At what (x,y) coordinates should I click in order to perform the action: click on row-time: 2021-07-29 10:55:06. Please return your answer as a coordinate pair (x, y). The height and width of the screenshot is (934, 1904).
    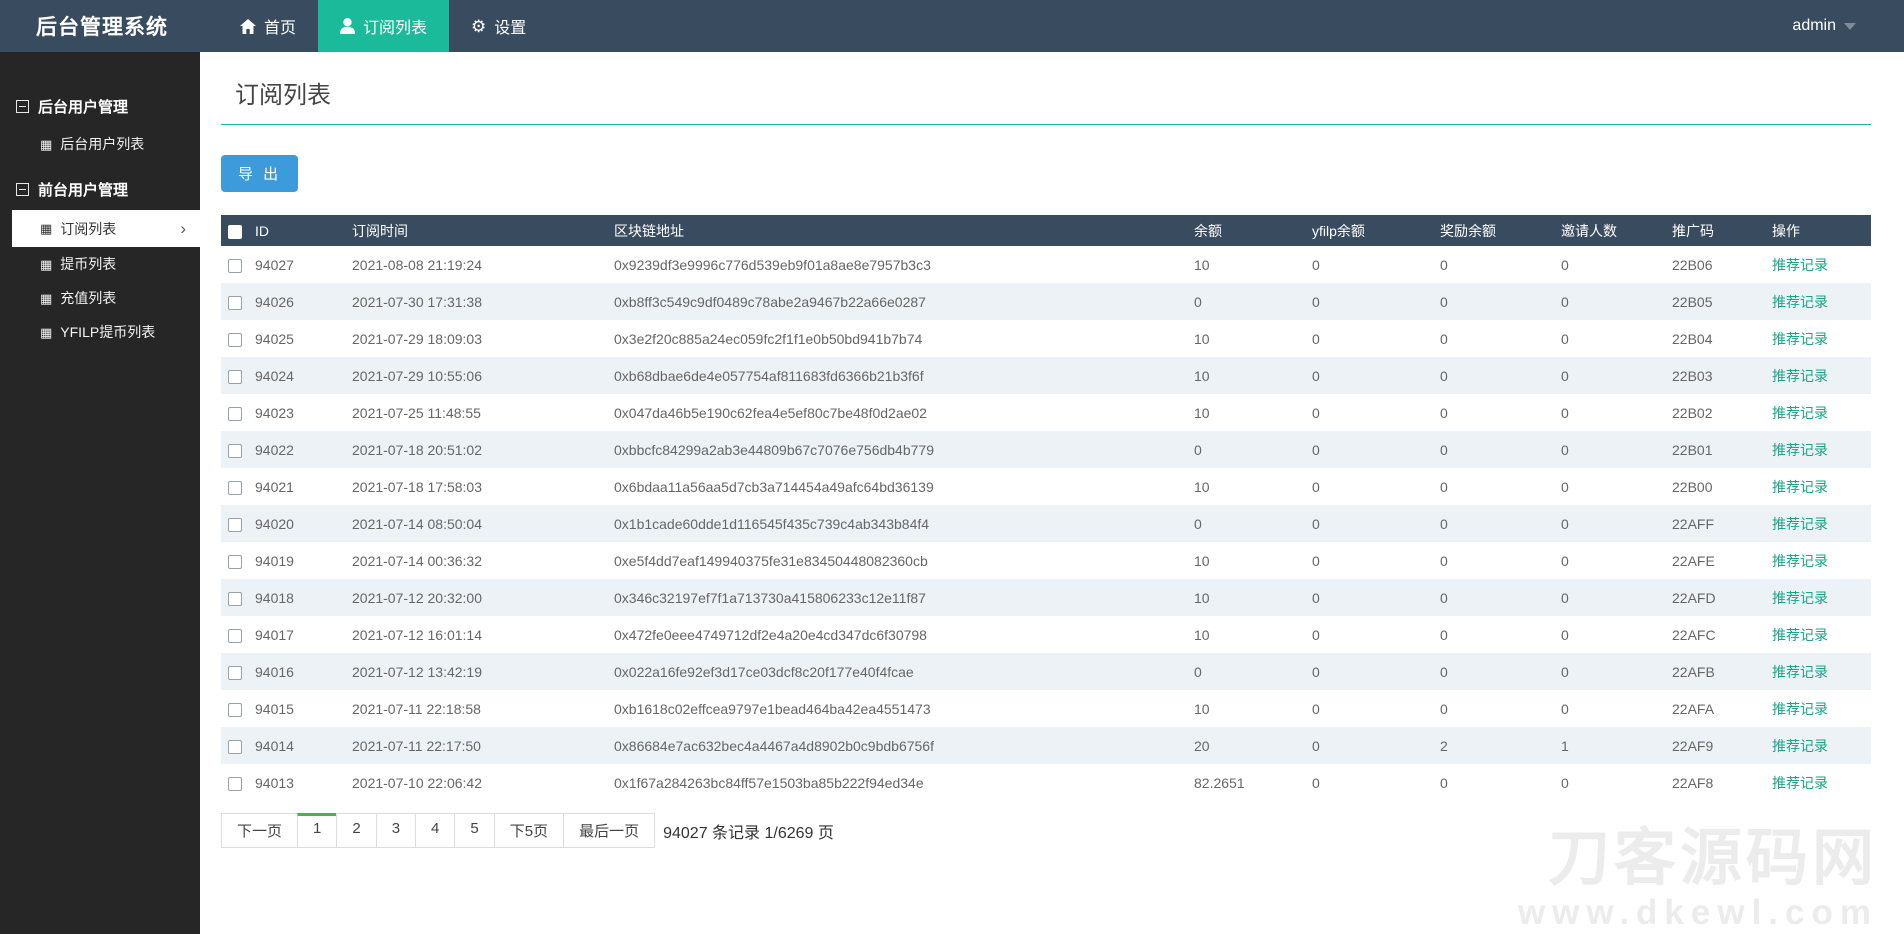
    Looking at the image, I should click on (483, 375).